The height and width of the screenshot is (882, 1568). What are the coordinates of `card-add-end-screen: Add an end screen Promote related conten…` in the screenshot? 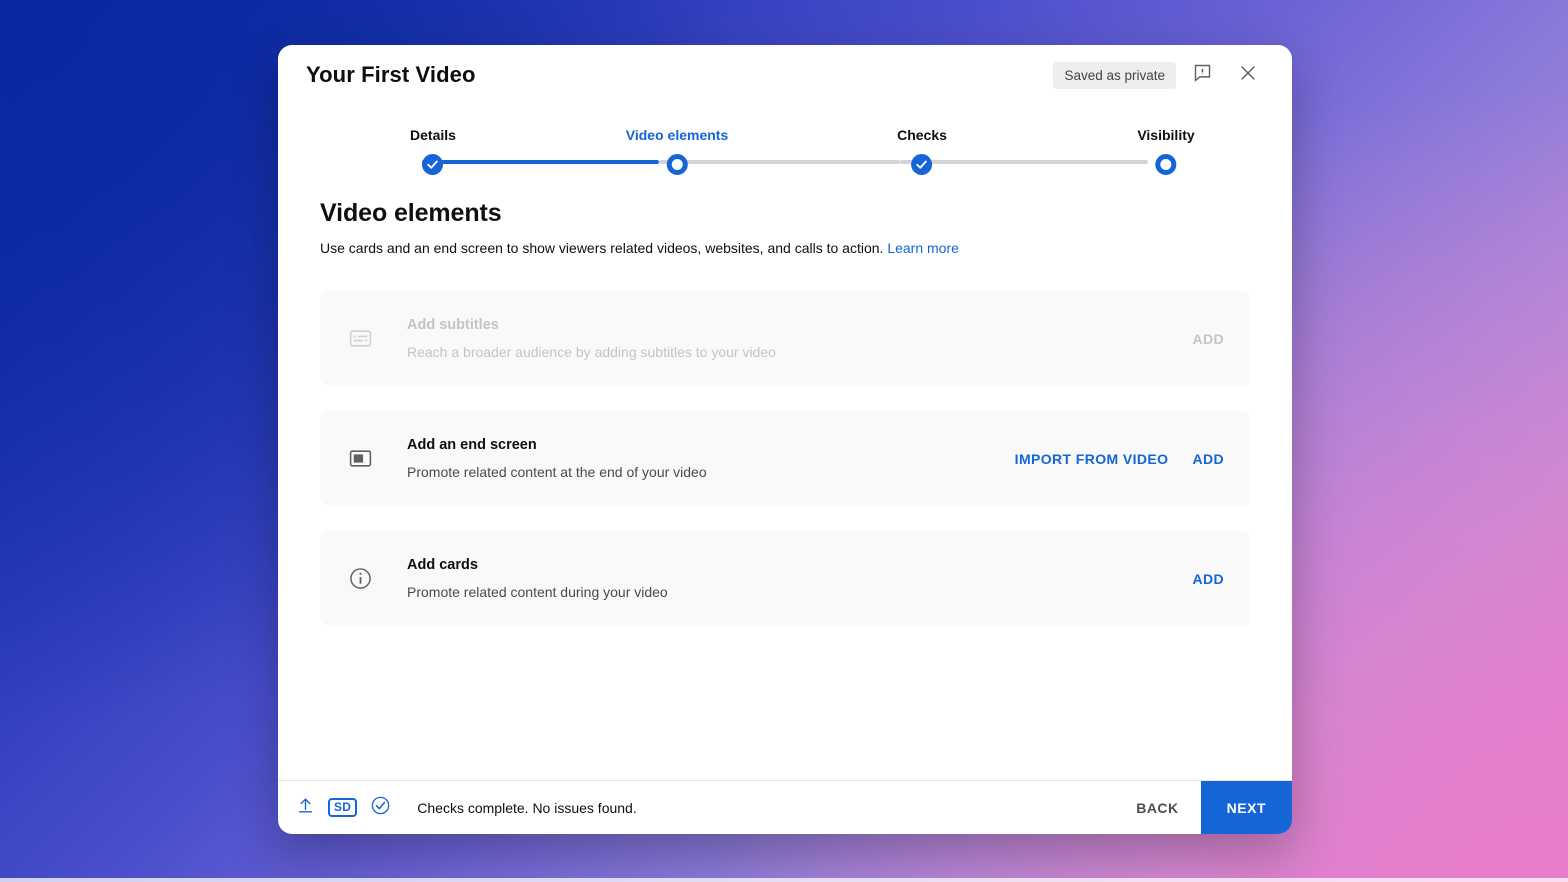 It's located at (785, 458).